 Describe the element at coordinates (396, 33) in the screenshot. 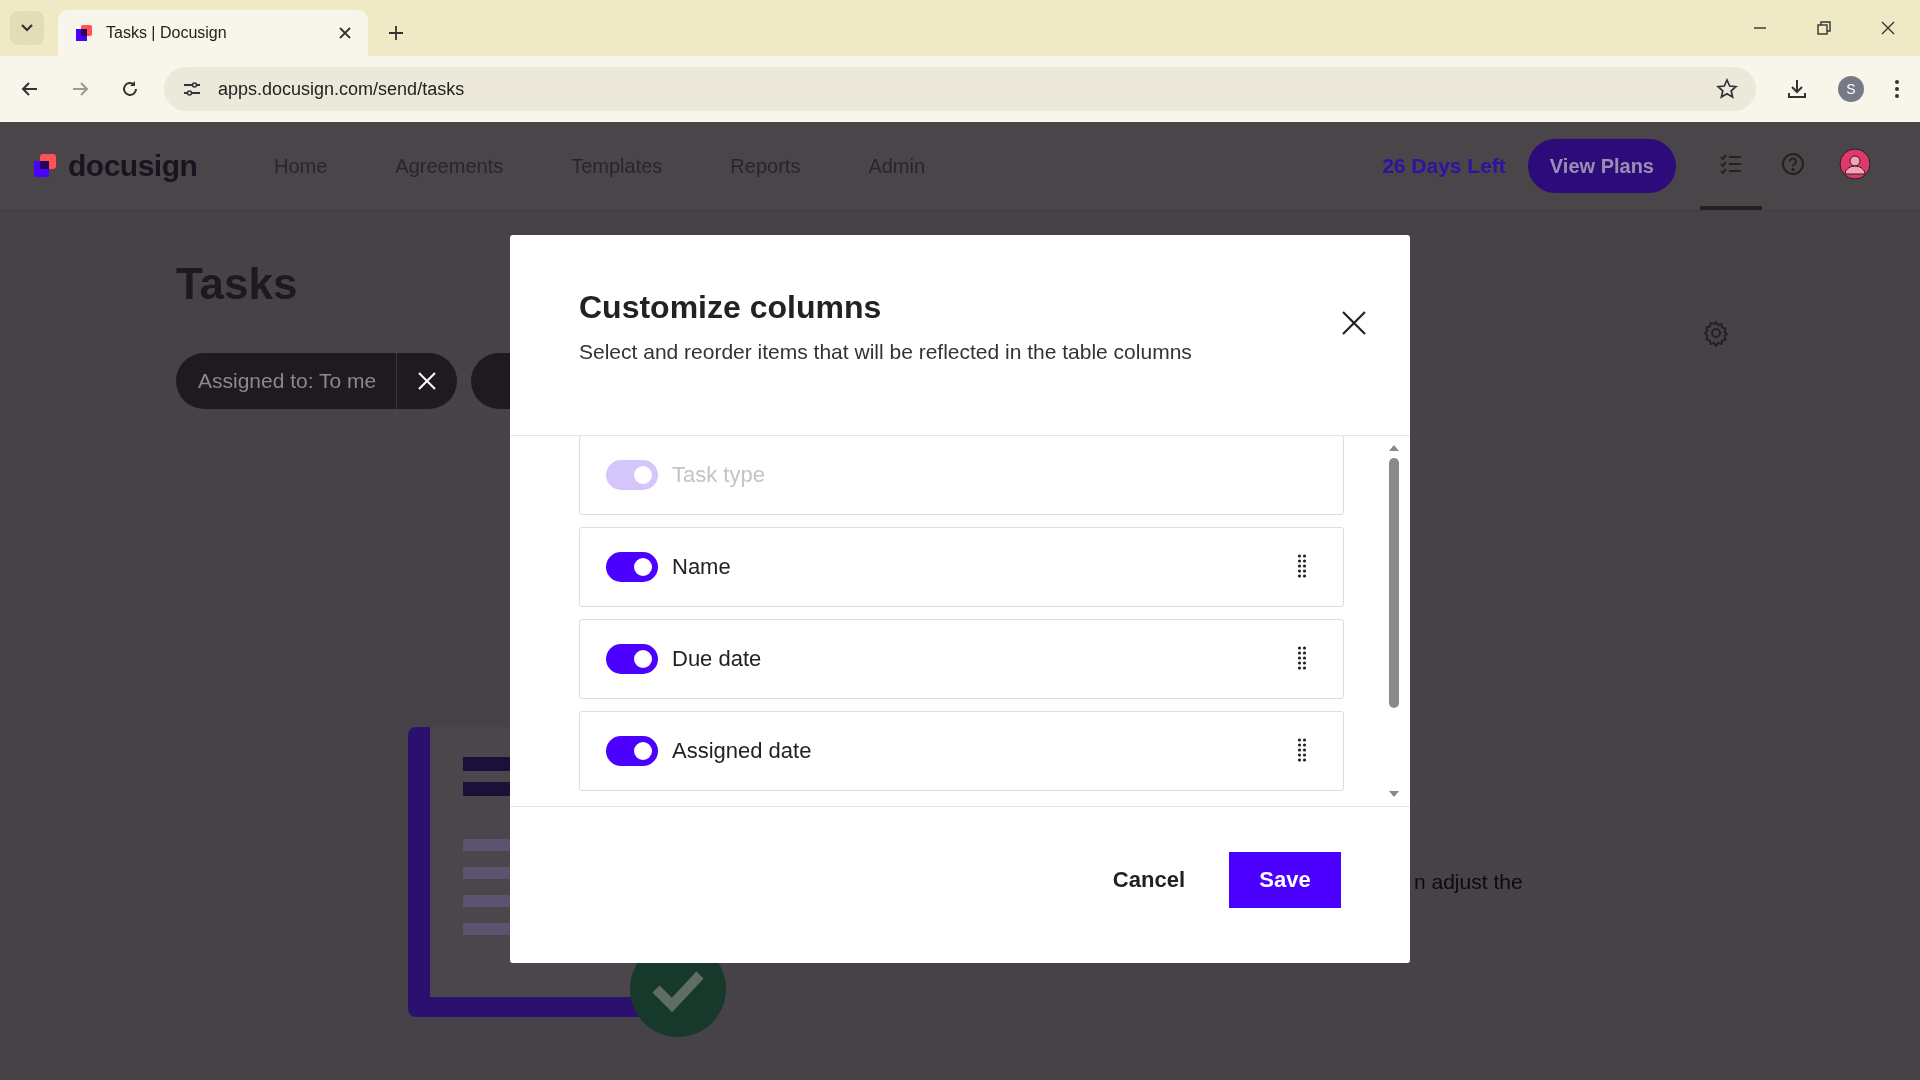

I see `new-tab-icon` at that location.